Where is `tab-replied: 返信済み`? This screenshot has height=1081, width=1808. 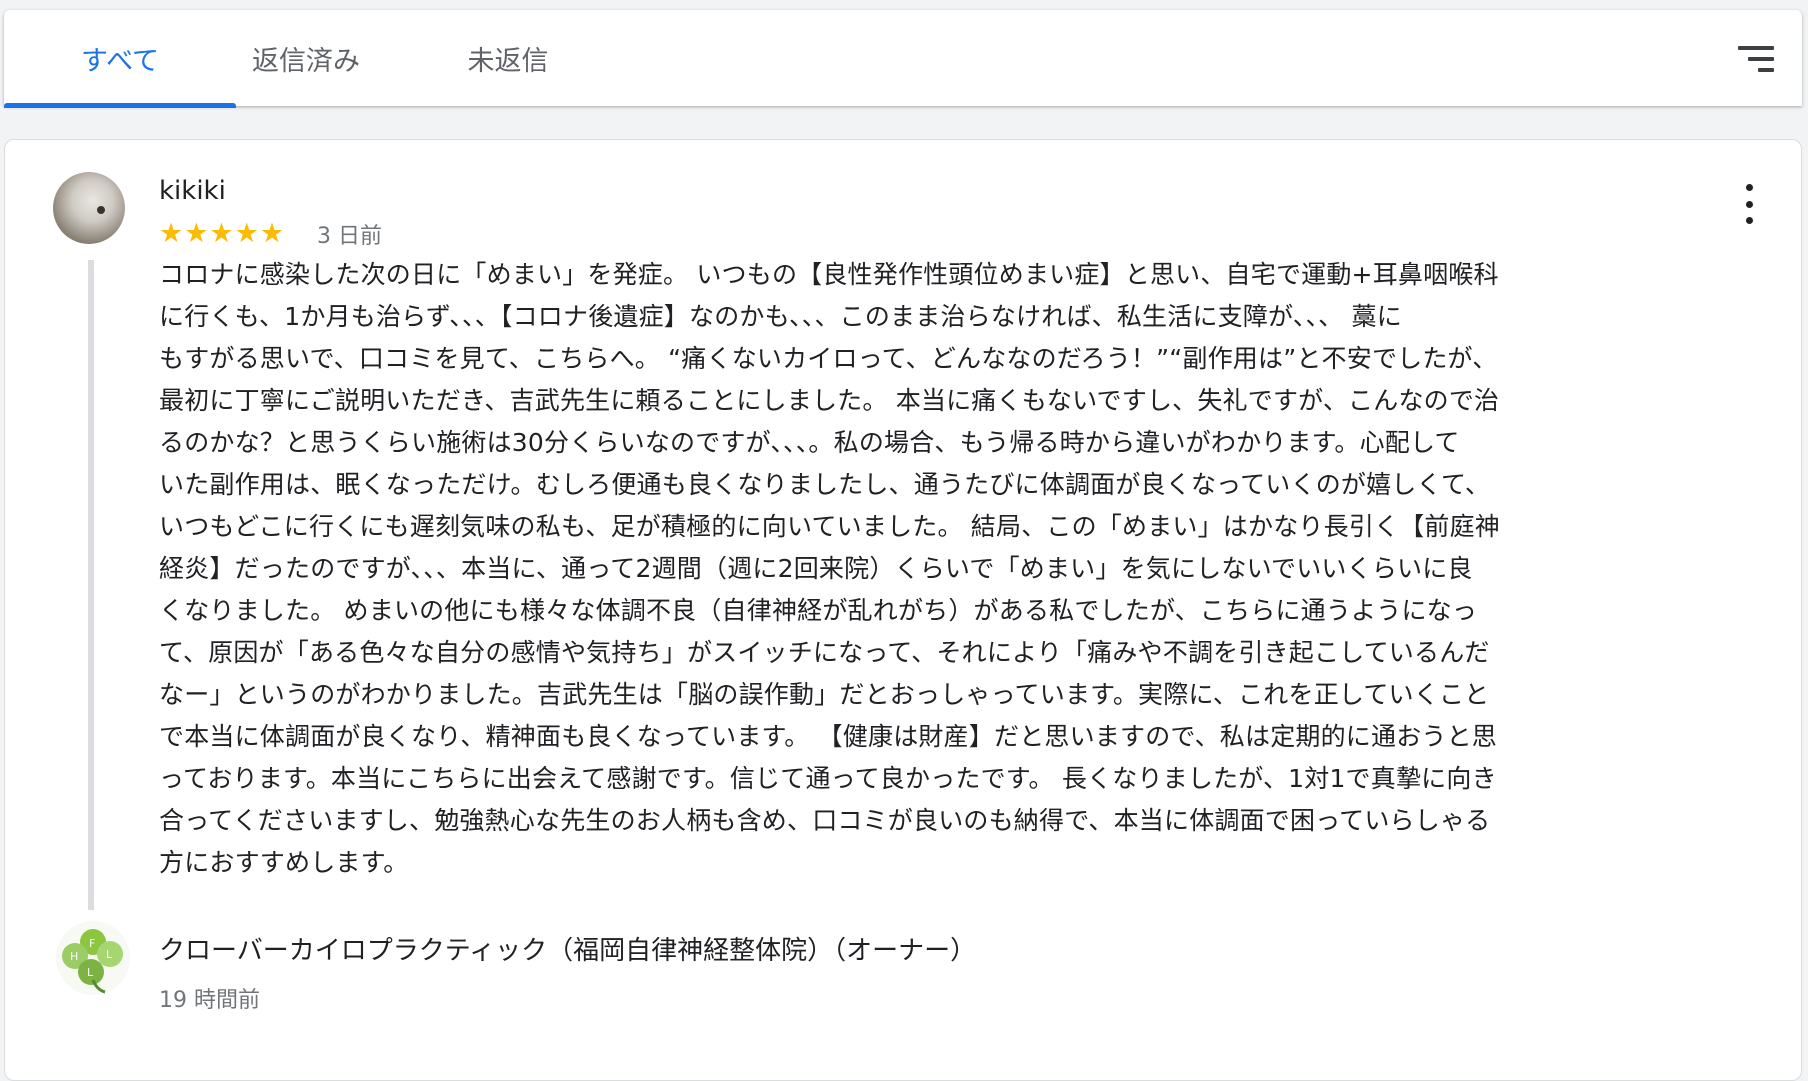 tab-replied: 返信済み is located at coordinates (306, 58).